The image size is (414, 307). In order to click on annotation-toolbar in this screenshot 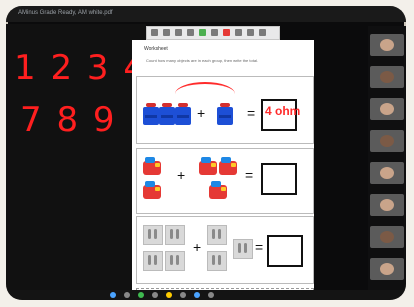, I will do `click(213, 33)`.